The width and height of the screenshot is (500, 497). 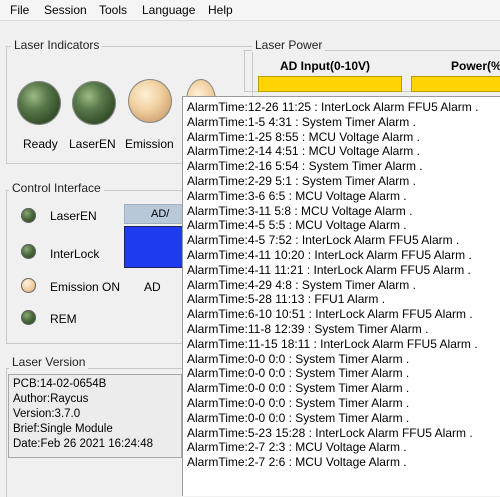 What do you see at coordinates (154, 214) in the screenshot?
I see `ad-column-header: AD/` at bounding box center [154, 214].